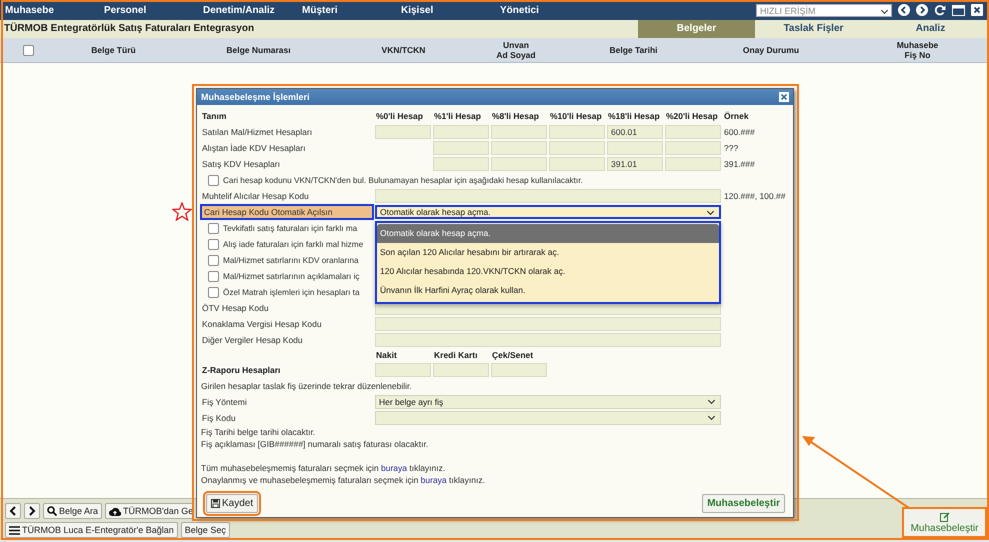 This screenshot has width=989, height=542. What do you see at coordinates (258, 432) in the screenshot?
I see `note-text: Fiş Tarihi belge tarihi olacaktır.` at bounding box center [258, 432].